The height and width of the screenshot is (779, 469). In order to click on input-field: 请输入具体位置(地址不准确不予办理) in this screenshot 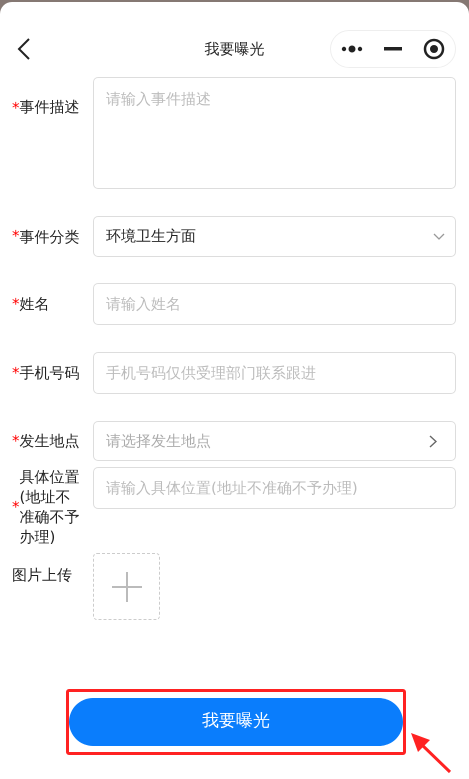, I will do `click(274, 488)`.